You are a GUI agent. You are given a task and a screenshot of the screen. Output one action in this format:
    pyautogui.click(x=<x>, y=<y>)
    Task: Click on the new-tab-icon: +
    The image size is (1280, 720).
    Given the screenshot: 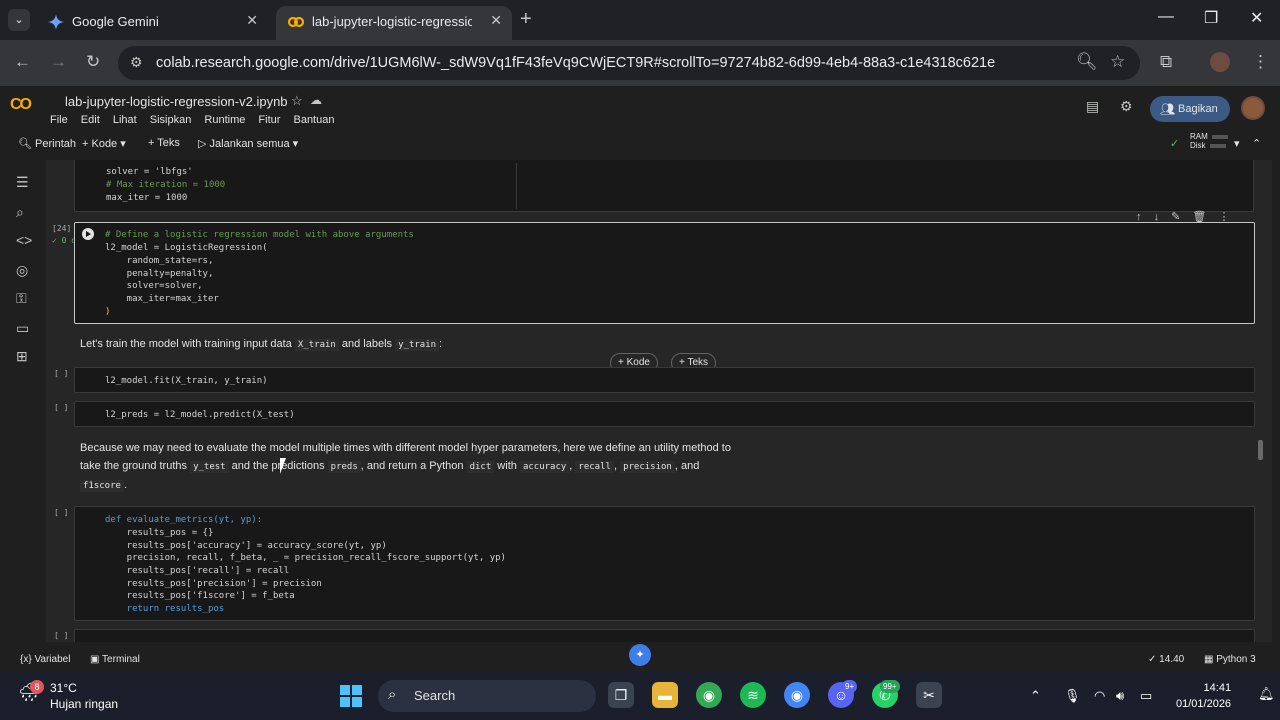 What is the action you would take?
    pyautogui.click(x=526, y=19)
    